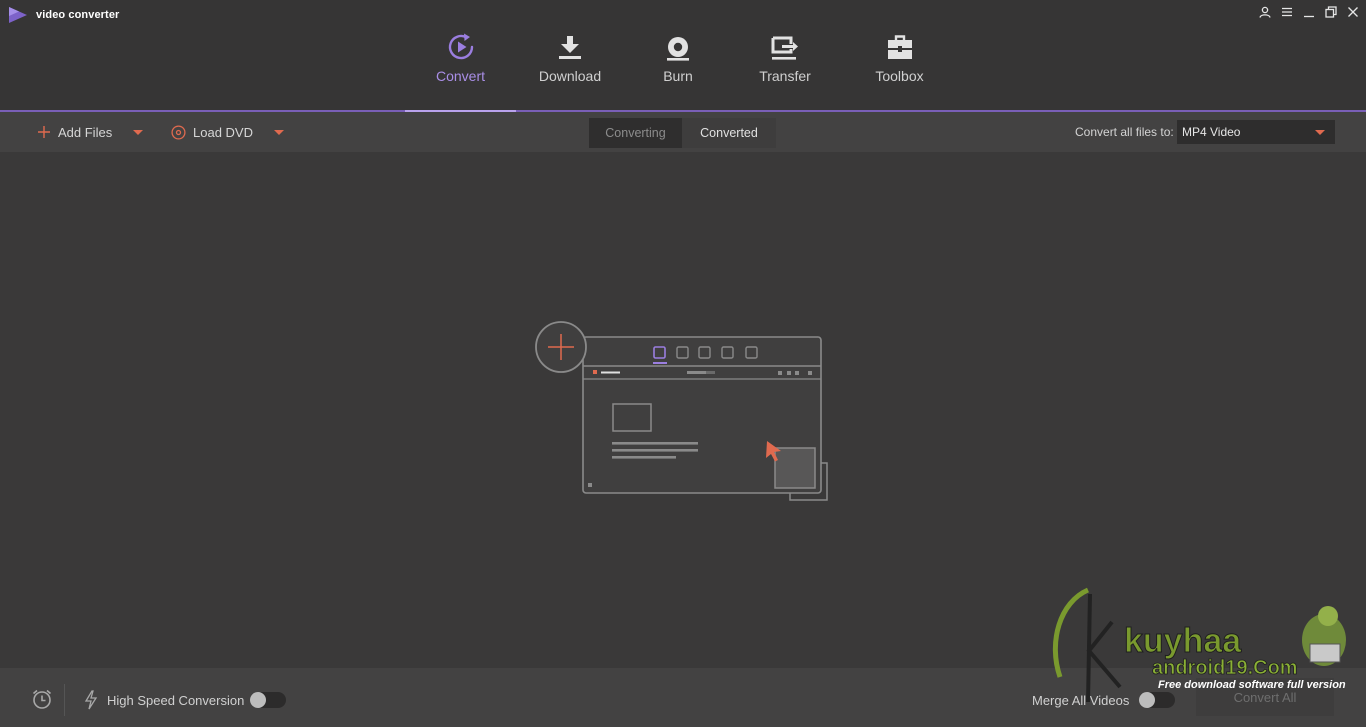 Image resolution: width=1366 pixels, height=727 pixels. Describe the element at coordinates (785, 76) in the screenshot. I see `nav-transfer-label: Transfer` at that location.